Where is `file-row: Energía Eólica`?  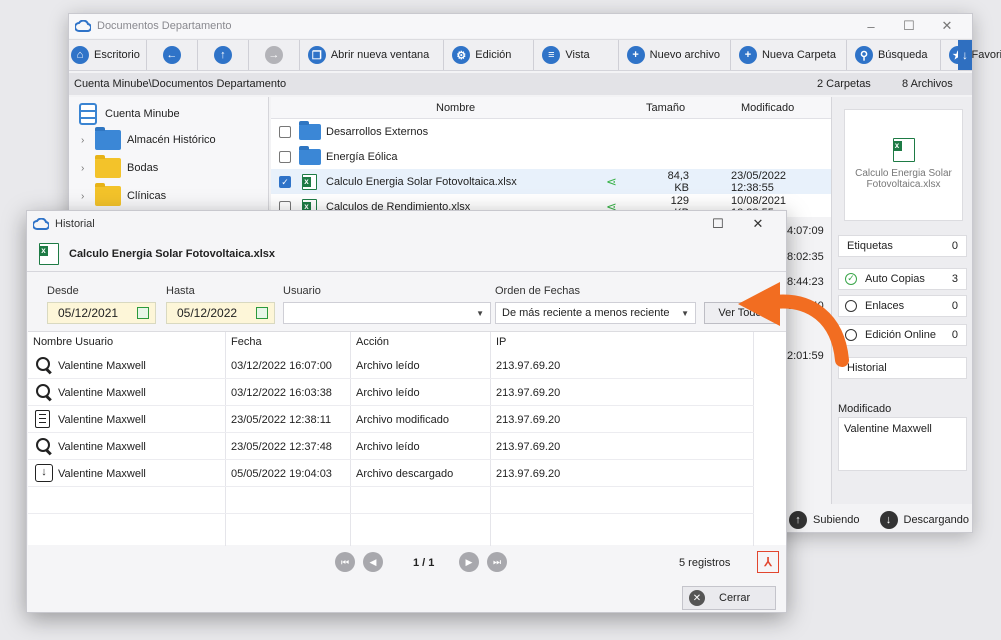
file-row: Energía Eólica is located at coordinates (551, 156).